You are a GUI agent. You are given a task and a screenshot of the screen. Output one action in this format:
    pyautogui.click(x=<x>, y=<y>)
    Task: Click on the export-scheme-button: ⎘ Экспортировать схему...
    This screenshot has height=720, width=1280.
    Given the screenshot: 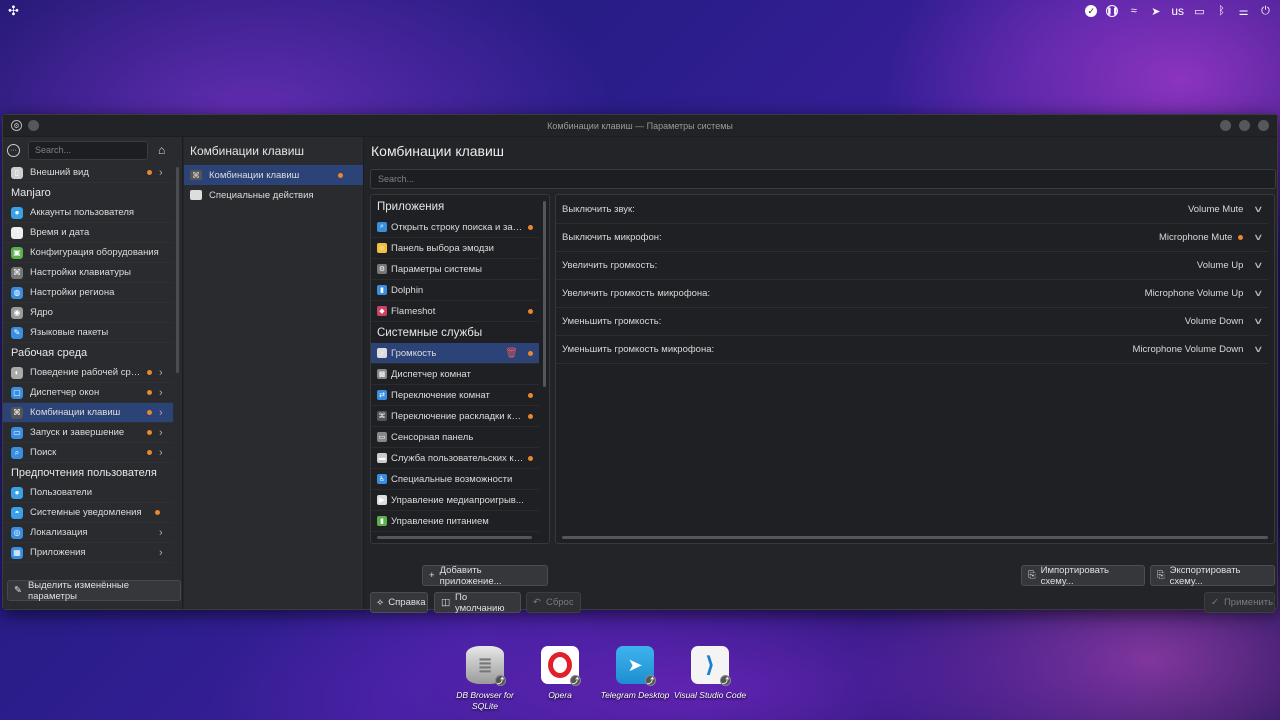 What is the action you would take?
    pyautogui.click(x=1212, y=576)
    